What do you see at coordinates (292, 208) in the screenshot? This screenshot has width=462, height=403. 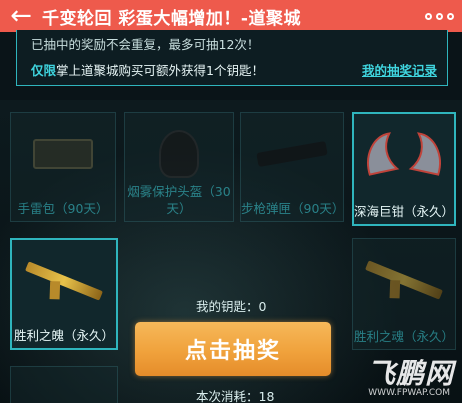 I see `prize-label: 步枪弹匣（90天）` at bounding box center [292, 208].